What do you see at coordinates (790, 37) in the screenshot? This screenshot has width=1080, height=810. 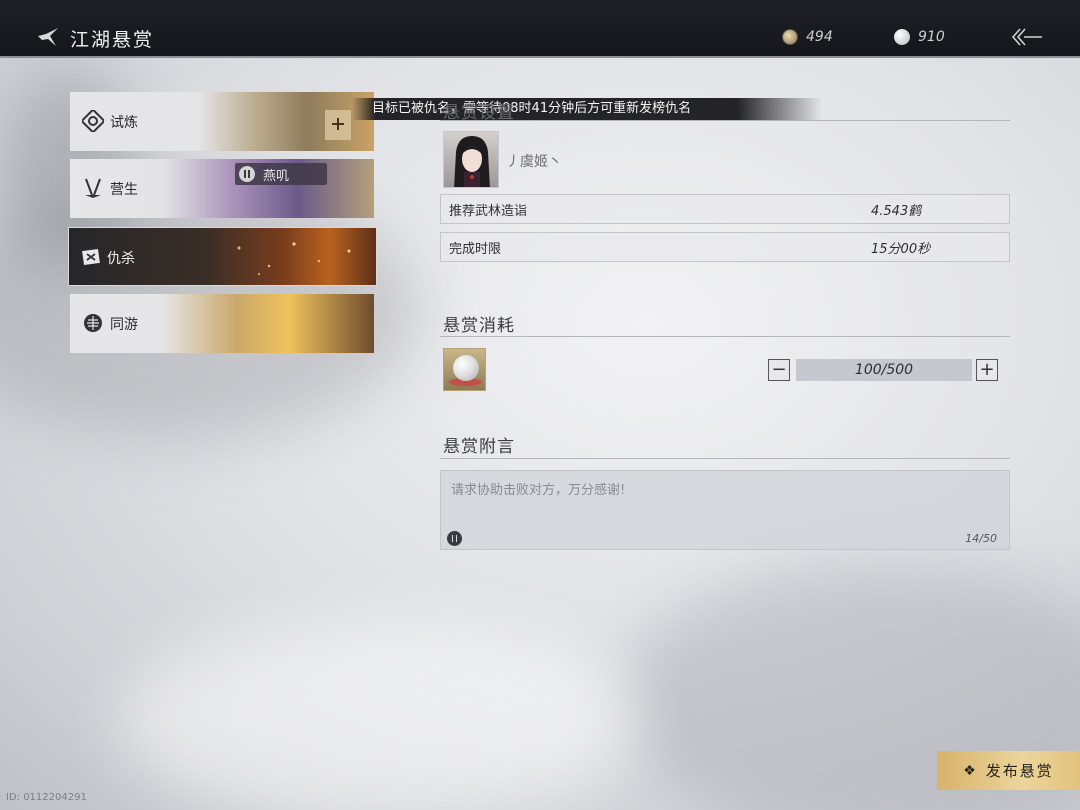 I see `copper-coin-icon` at bounding box center [790, 37].